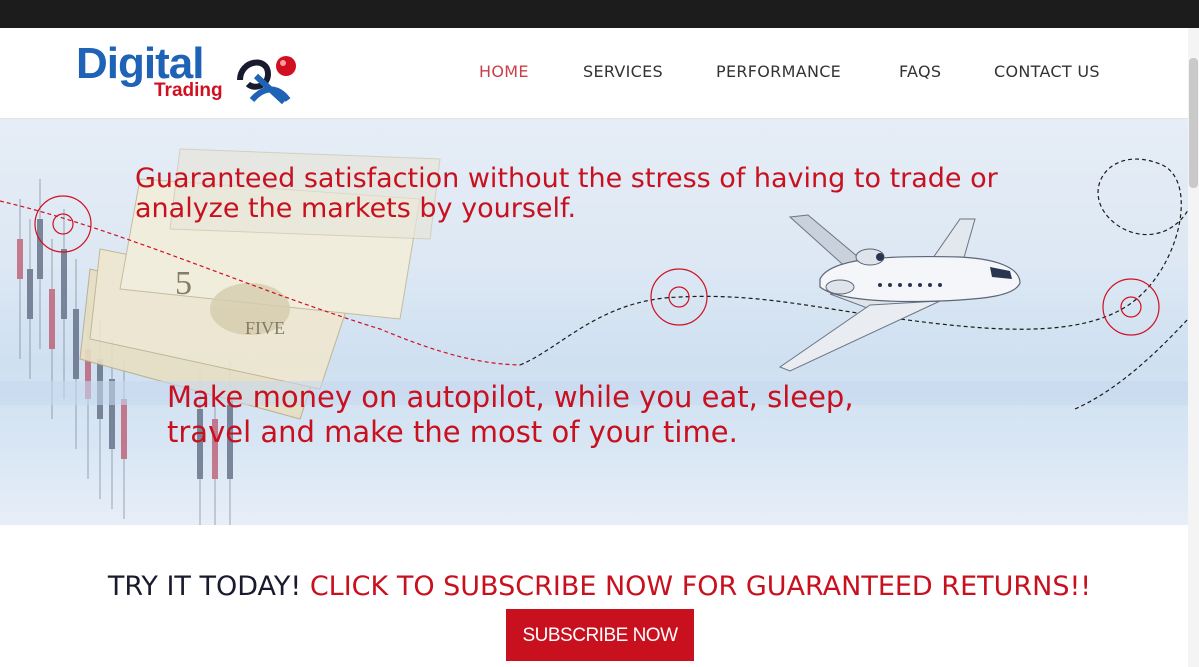 The image size is (1199, 667). Describe the element at coordinates (778, 71) in the screenshot. I see `nav-item-performance: PERFORMANCE` at that location.